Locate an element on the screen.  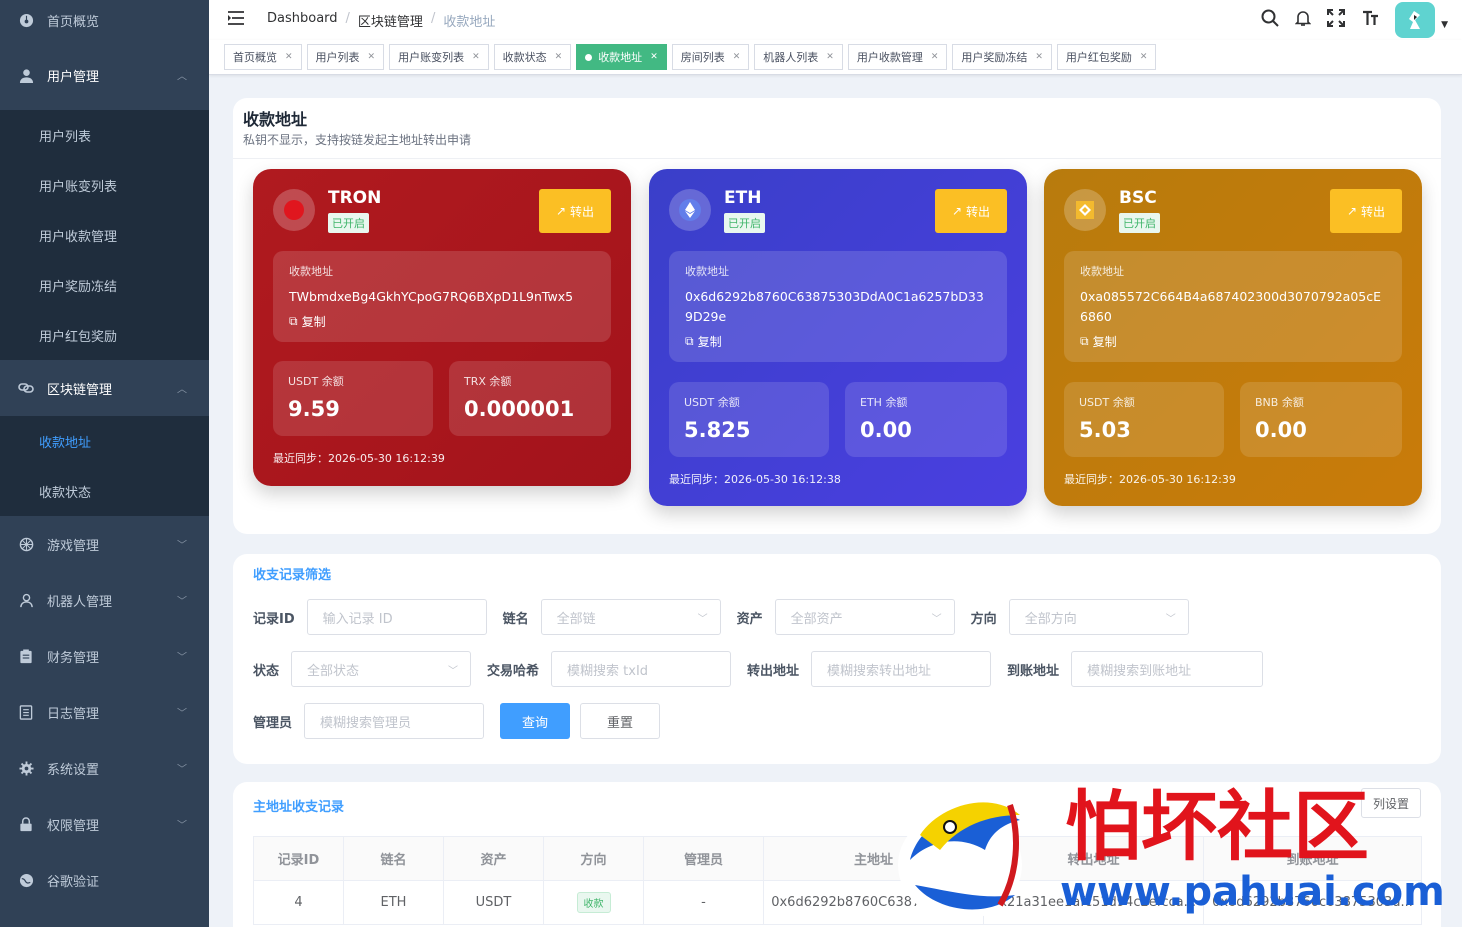
sidebar-item-user-redpacket: 用户红包奖励 is located at coordinates (104, 335).